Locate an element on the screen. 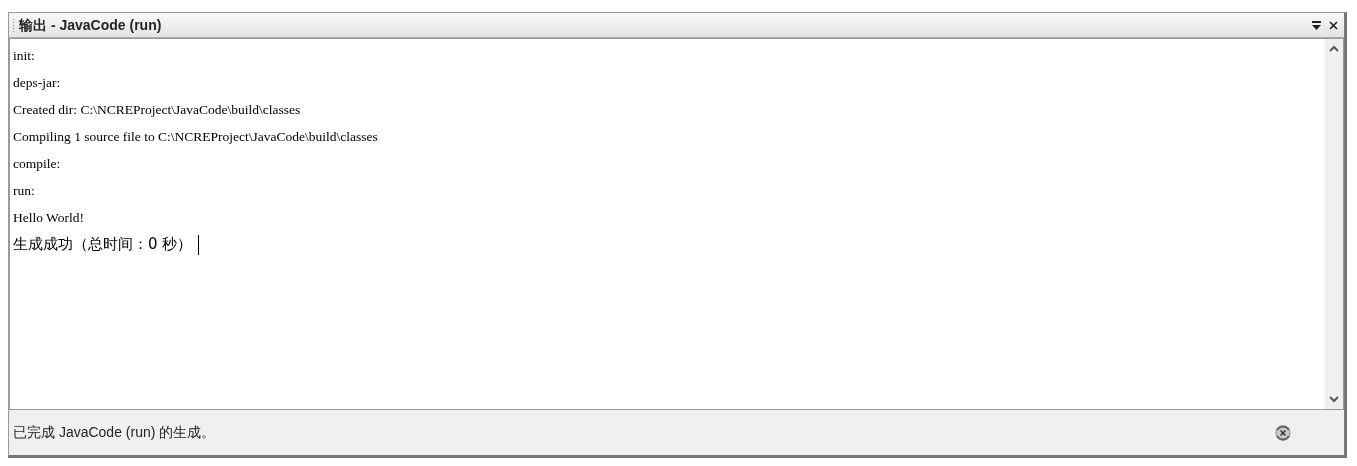  output-line: run: is located at coordinates (24, 191).